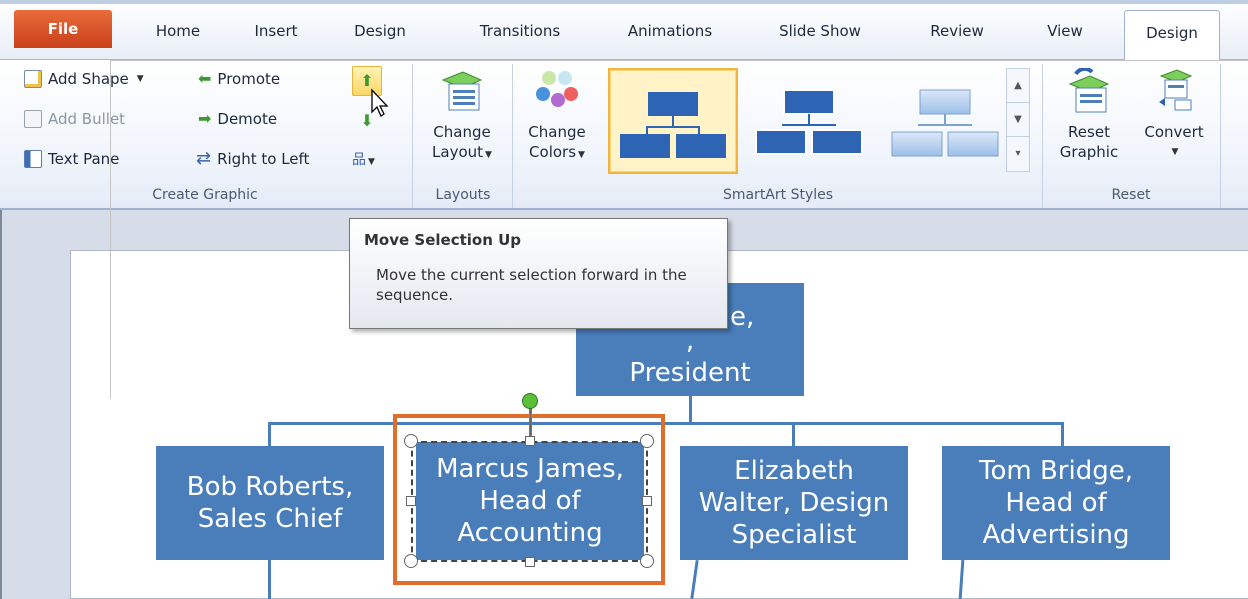 The image size is (1248, 599). What do you see at coordinates (380, 31) in the screenshot?
I see `tab-design: Design` at bounding box center [380, 31].